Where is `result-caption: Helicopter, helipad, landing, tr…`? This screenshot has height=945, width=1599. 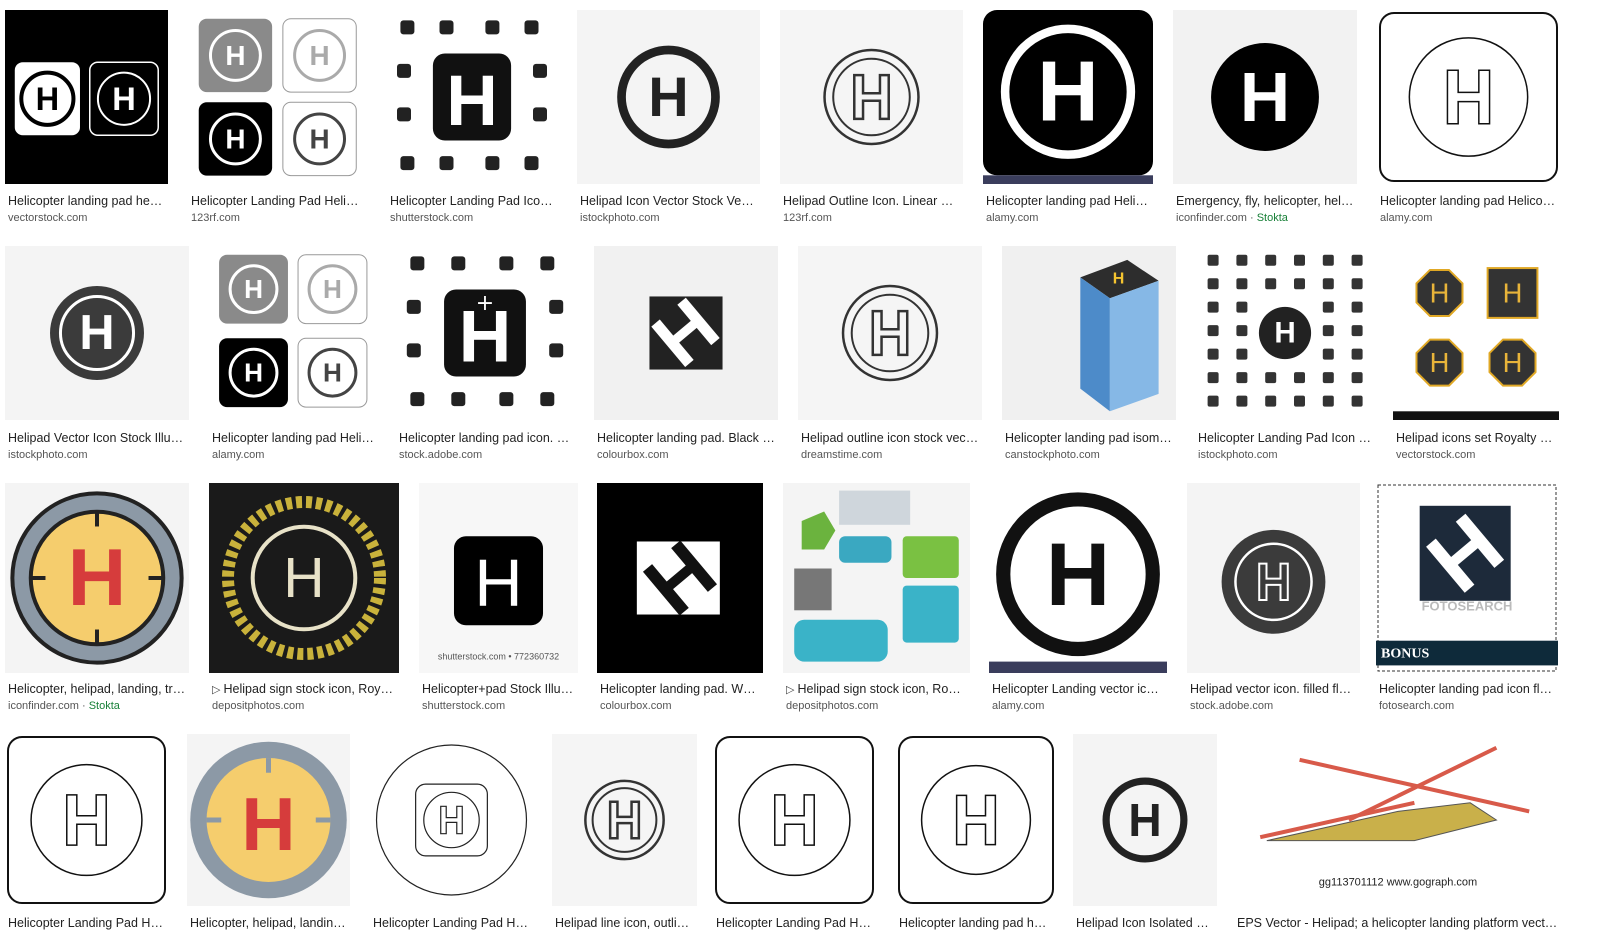
result-caption: Helicopter, helipad, landing, tr… is located at coordinates (97, 689).